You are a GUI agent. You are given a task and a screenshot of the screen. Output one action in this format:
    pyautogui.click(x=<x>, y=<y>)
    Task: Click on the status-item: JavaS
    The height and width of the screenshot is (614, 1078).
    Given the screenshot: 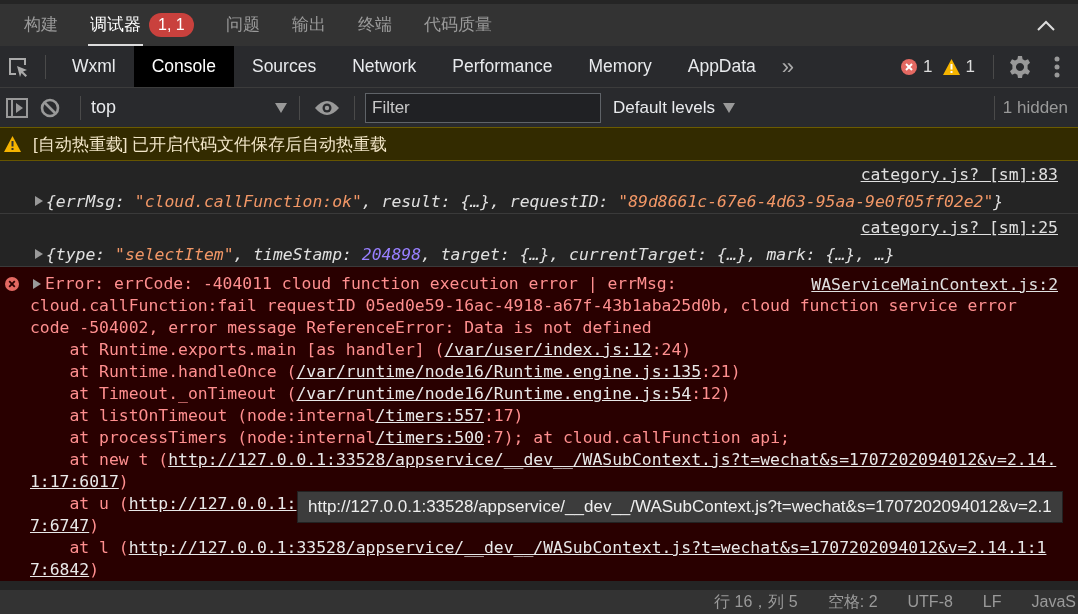 What is the action you would take?
    pyautogui.click(x=1053, y=602)
    